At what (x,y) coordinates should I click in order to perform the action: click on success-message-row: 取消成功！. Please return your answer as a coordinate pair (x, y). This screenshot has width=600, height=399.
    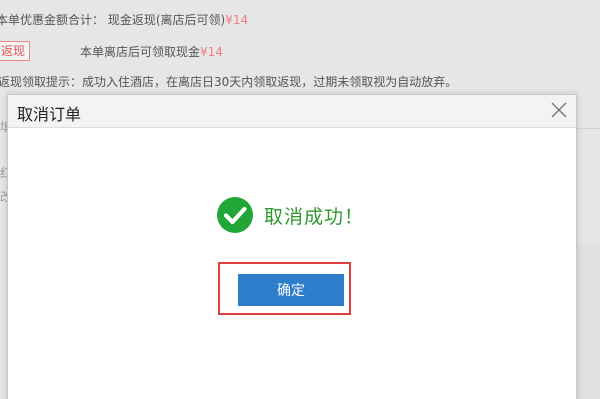
    Looking at the image, I should click on (290, 215).